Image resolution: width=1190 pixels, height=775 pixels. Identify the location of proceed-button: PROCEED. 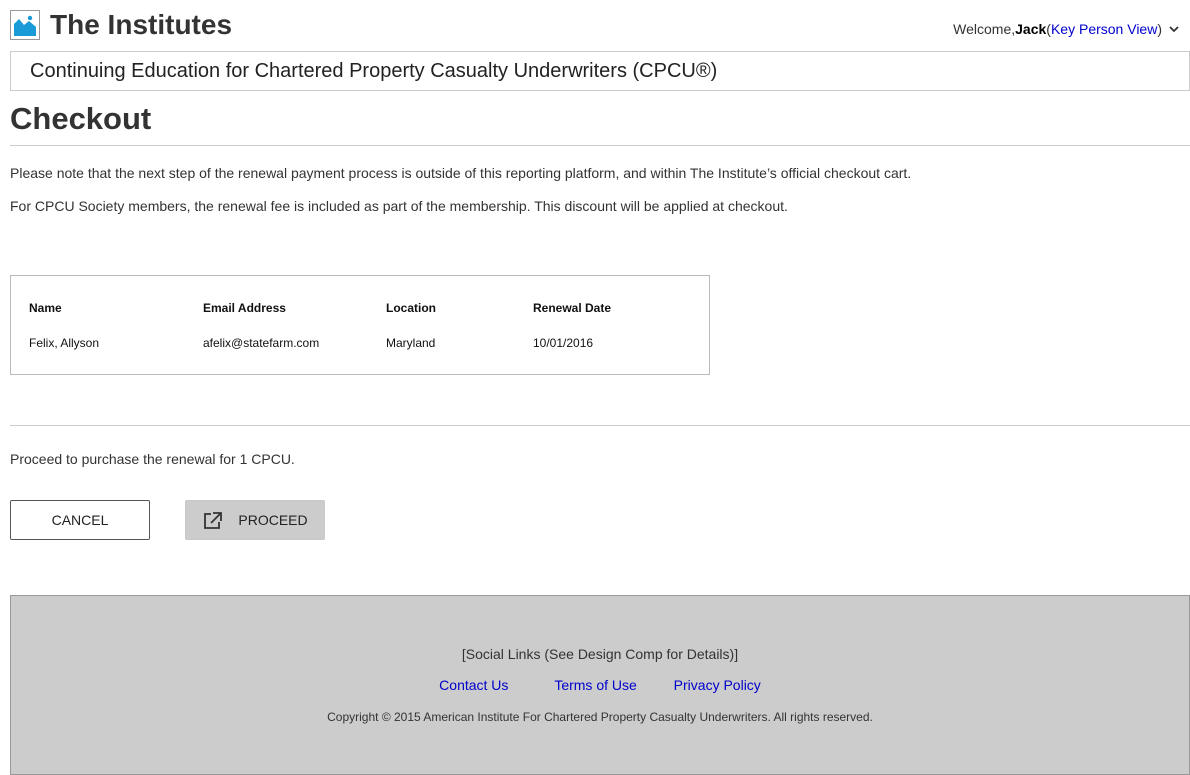
(255, 520).